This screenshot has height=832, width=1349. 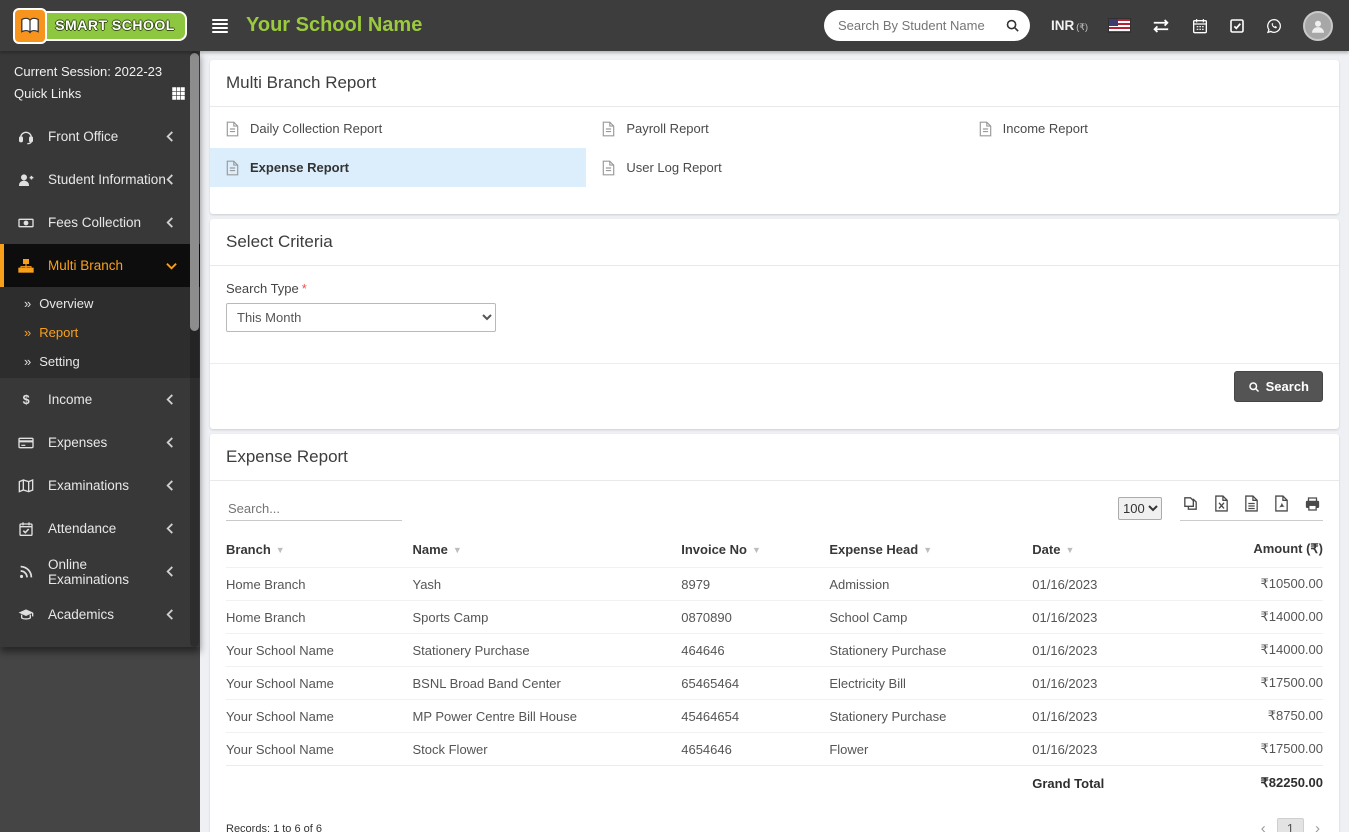 I want to click on report-link-label: Expense Report, so click(x=299, y=167).